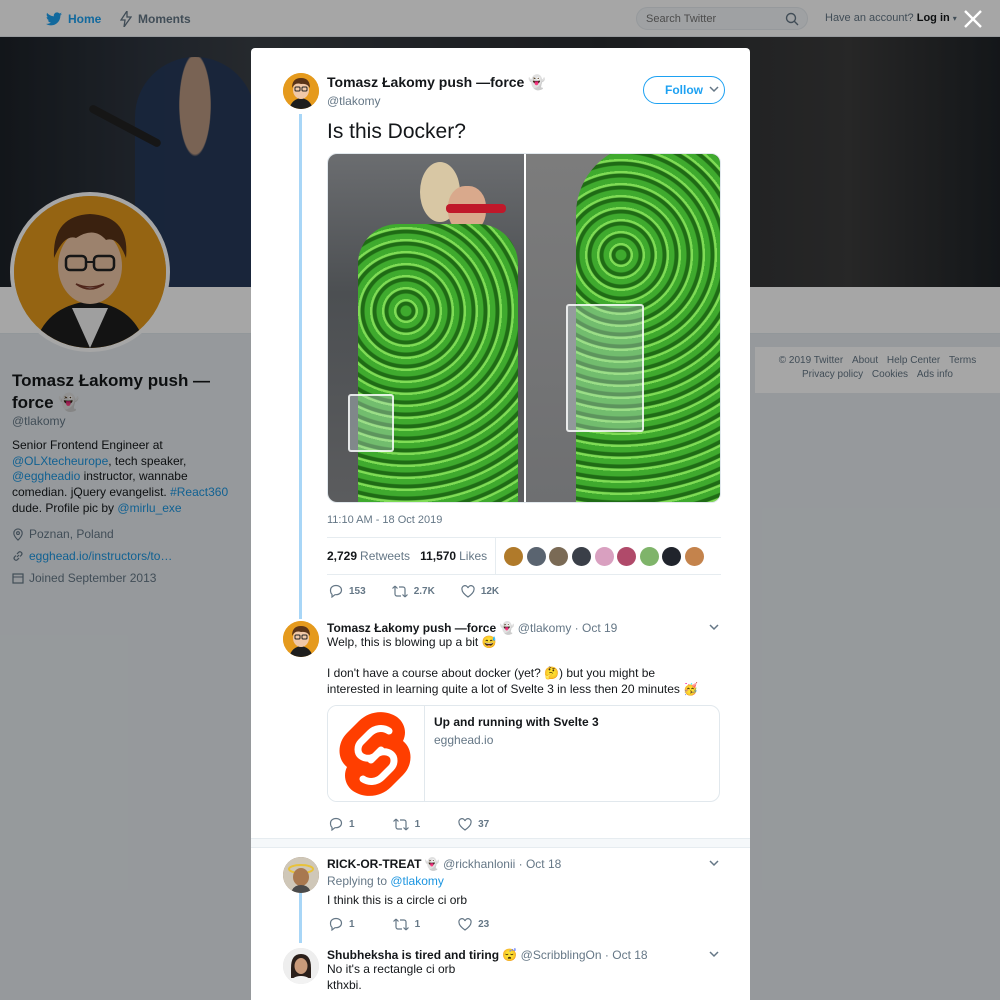  What do you see at coordinates (422, 924) in the screenshot?
I see `reply-actions: 1 1 23` at bounding box center [422, 924].